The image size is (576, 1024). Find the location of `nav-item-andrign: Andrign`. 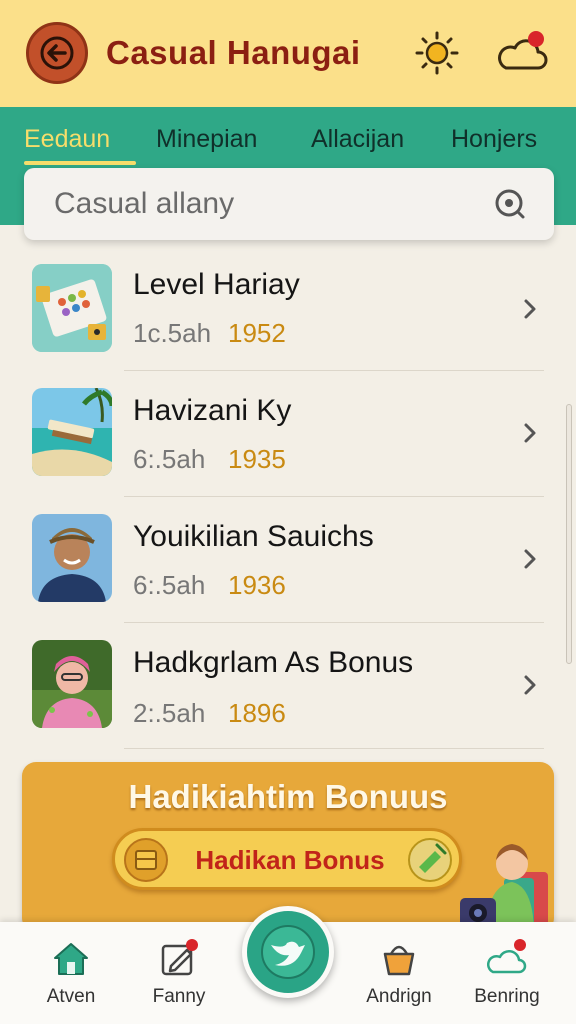

nav-item-andrign: Andrign is located at coordinates (399, 973).